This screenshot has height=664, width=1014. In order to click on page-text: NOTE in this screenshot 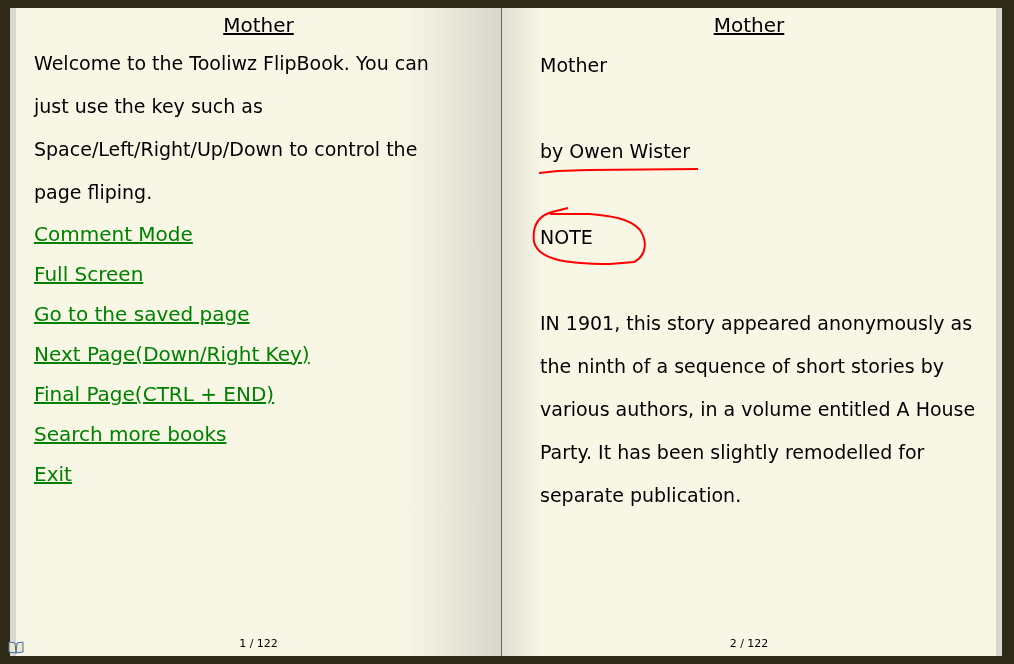, I will do `click(566, 237)`.